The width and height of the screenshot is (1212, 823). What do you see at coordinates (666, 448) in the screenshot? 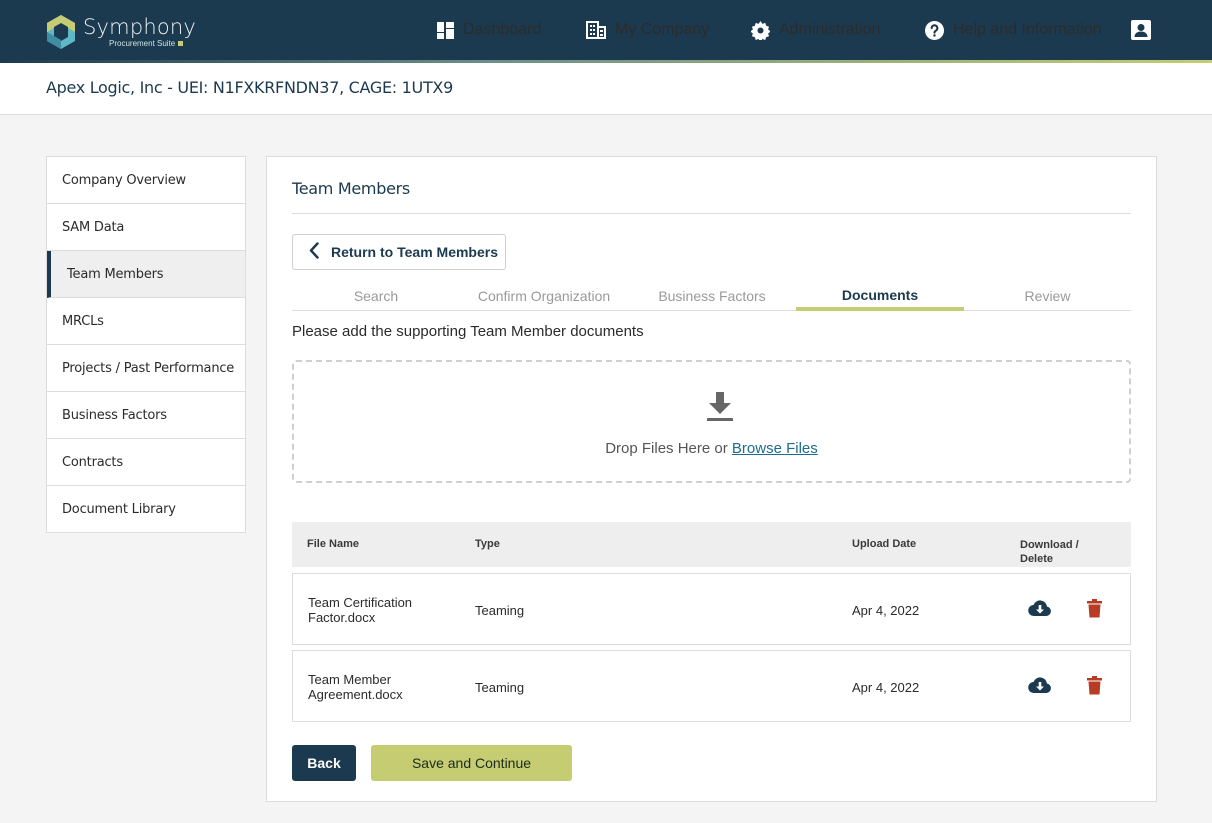
I see `dropzone-text: Drop Files Here or` at bounding box center [666, 448].